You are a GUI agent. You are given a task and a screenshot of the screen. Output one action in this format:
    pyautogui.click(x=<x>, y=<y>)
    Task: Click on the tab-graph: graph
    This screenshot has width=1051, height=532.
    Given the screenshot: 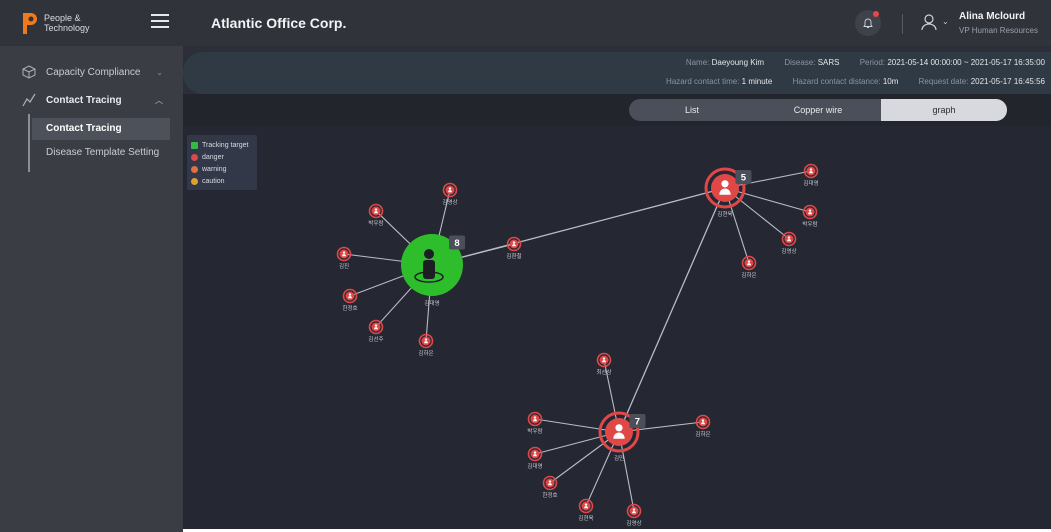 What is the action you would take?
    pyautogui.click(x=944, y=110)
    